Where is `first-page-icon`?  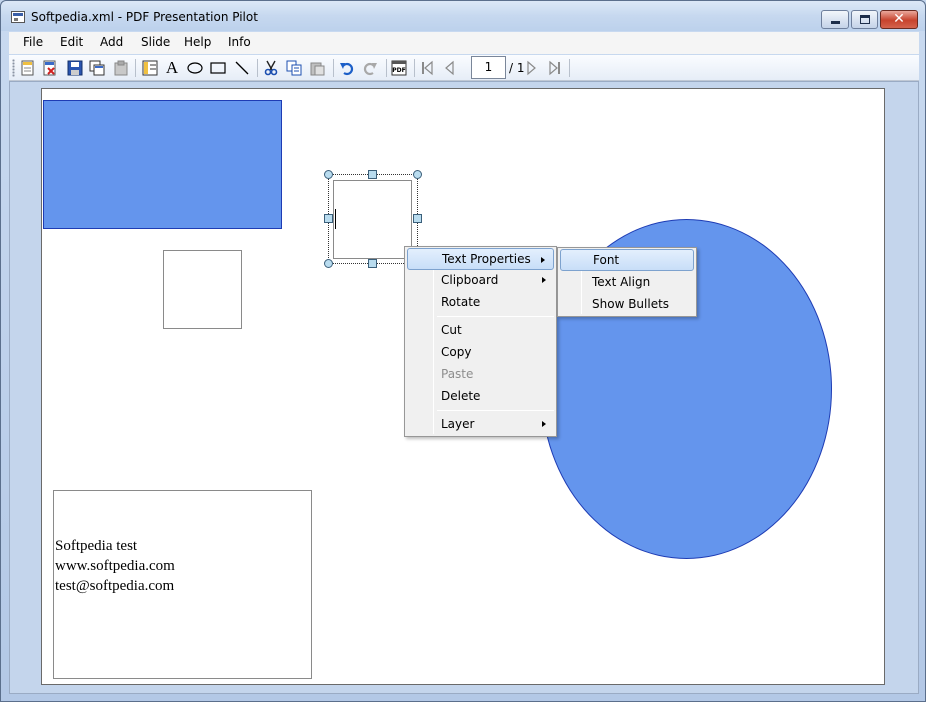
first-page-icon is located at coordinates (427, 68).